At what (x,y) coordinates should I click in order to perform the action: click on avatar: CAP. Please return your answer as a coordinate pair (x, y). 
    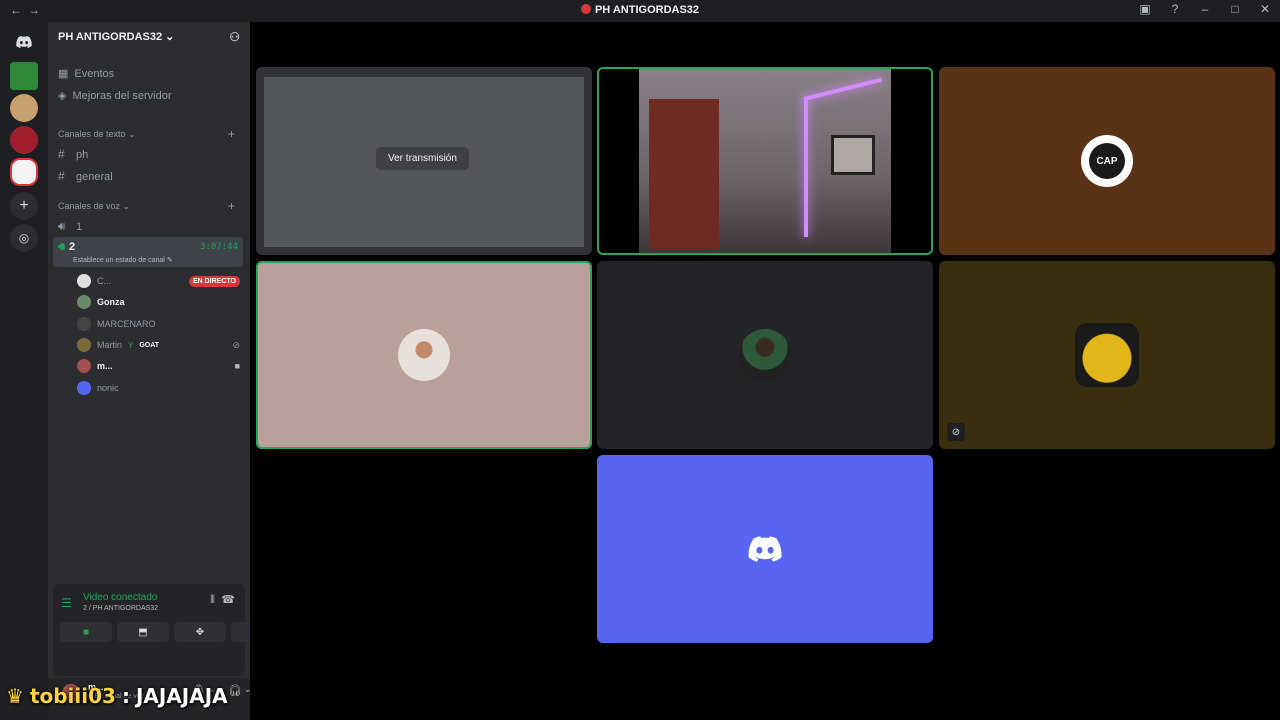
    Looking at the image, I should click on (1107, 161).